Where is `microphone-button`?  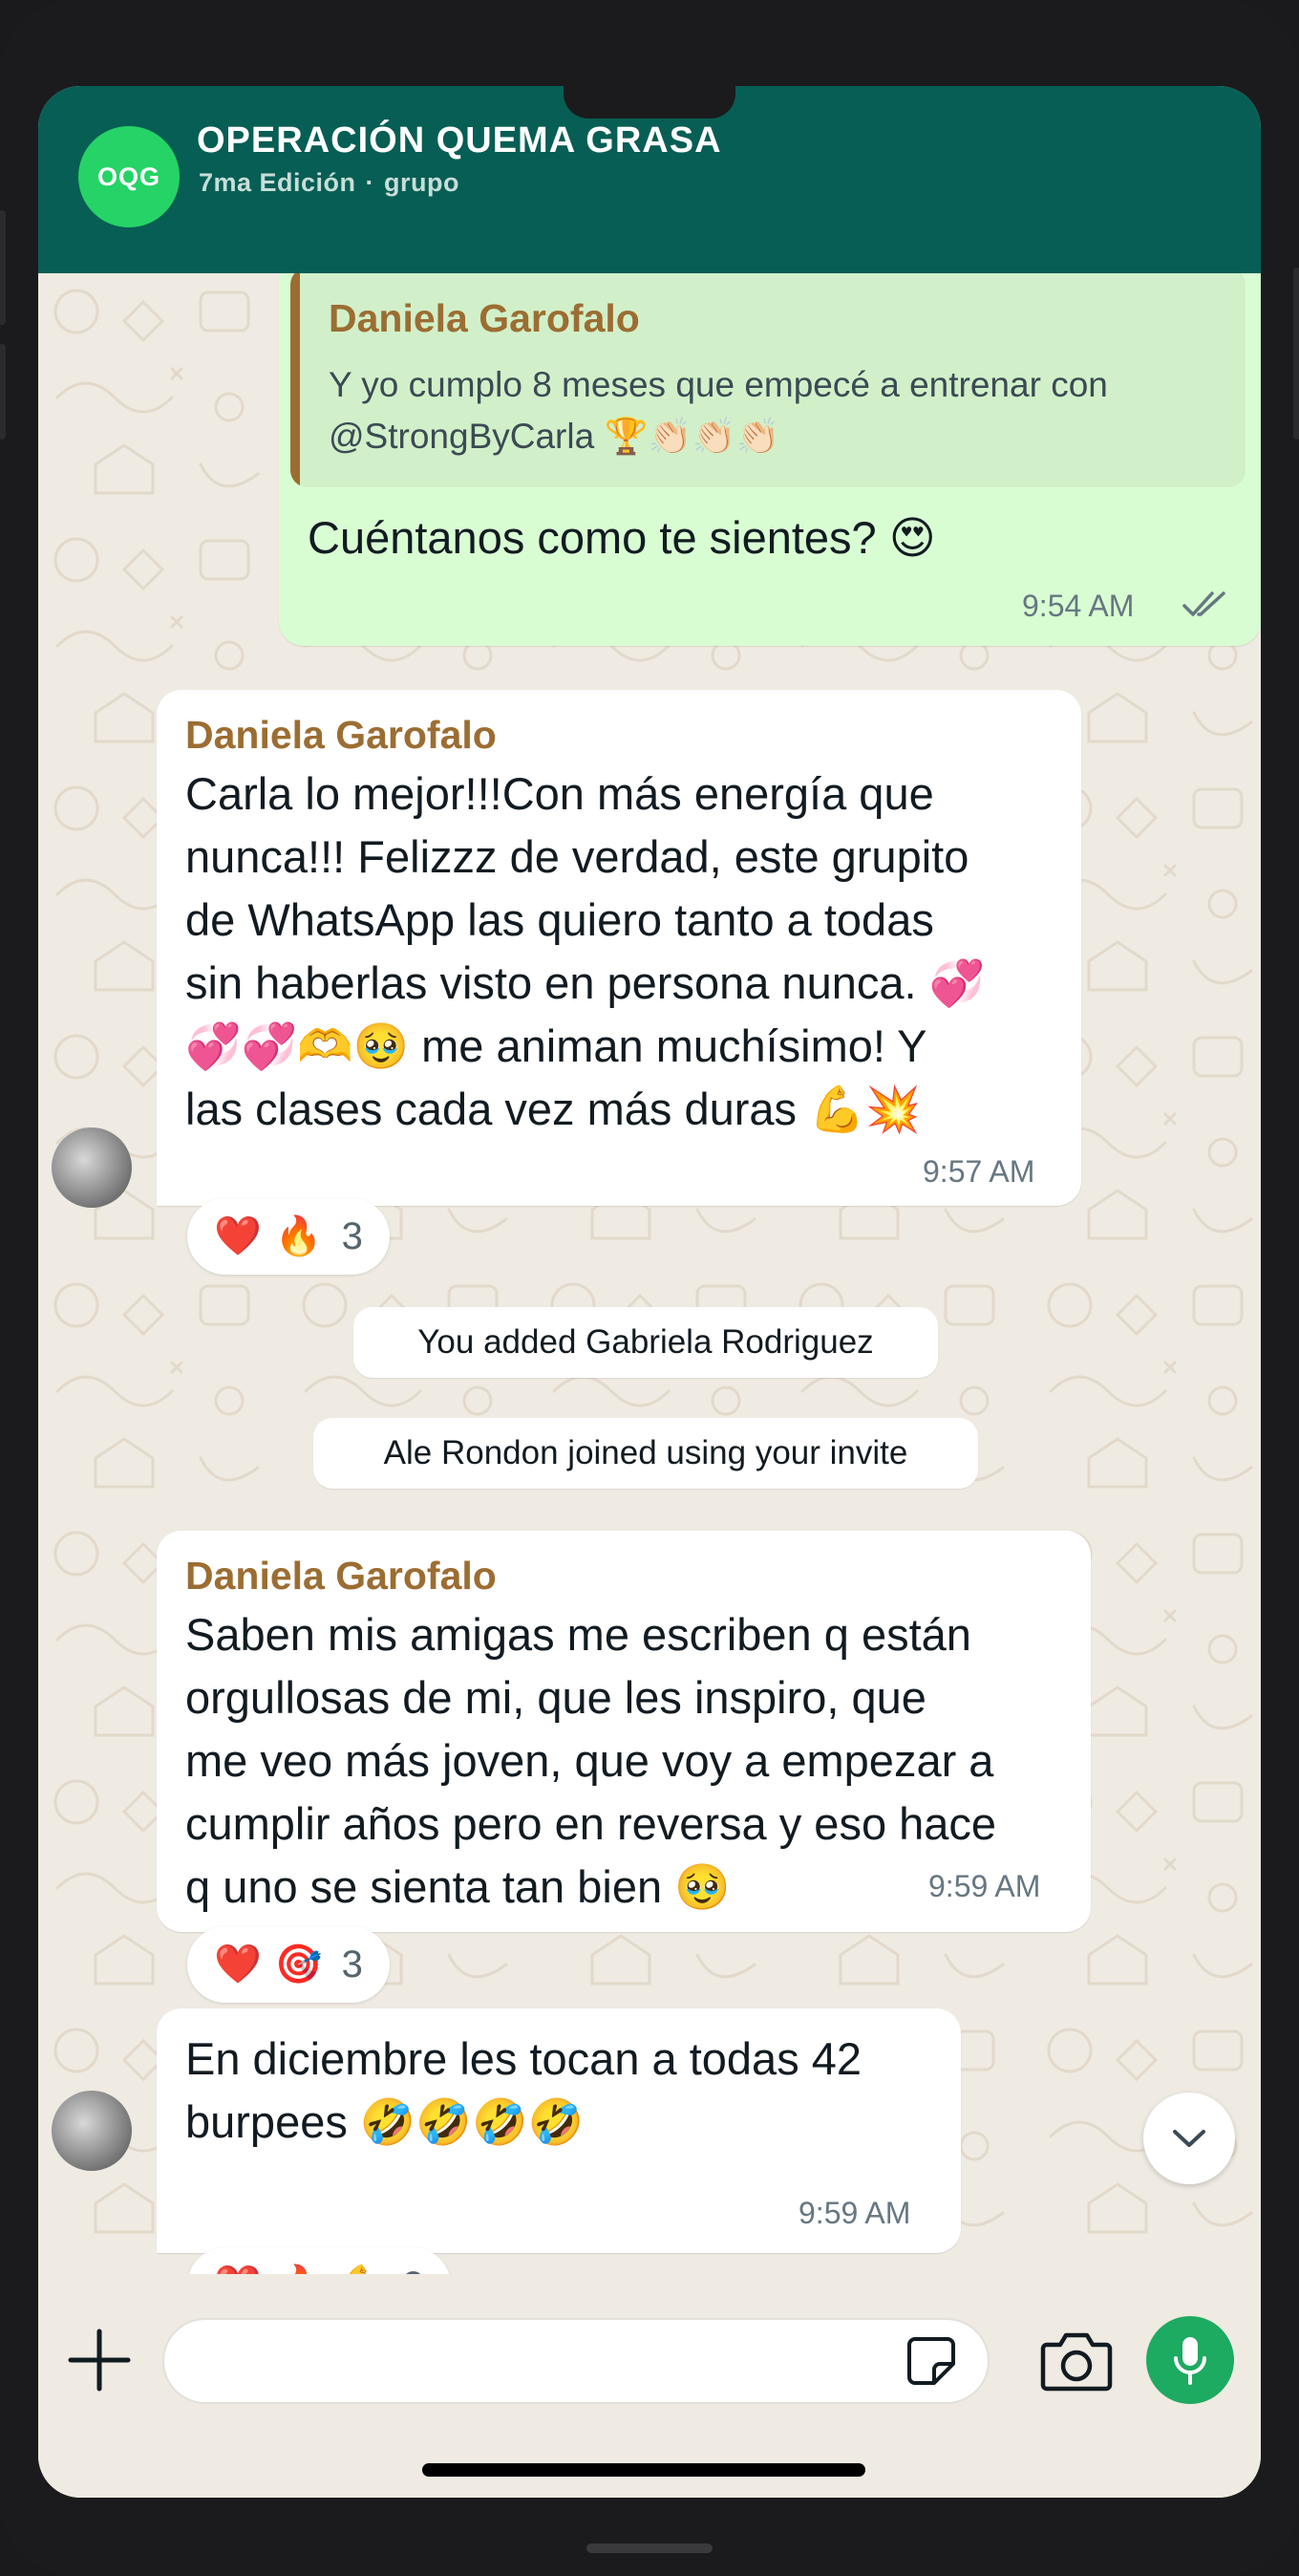 microphone-button is located at coordinates (1190, 2360).